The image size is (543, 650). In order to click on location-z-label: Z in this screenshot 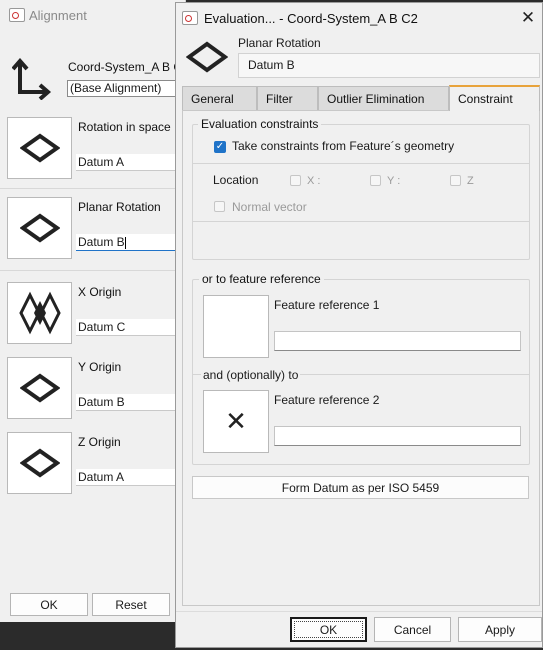, I will do `click(470, 181)`.